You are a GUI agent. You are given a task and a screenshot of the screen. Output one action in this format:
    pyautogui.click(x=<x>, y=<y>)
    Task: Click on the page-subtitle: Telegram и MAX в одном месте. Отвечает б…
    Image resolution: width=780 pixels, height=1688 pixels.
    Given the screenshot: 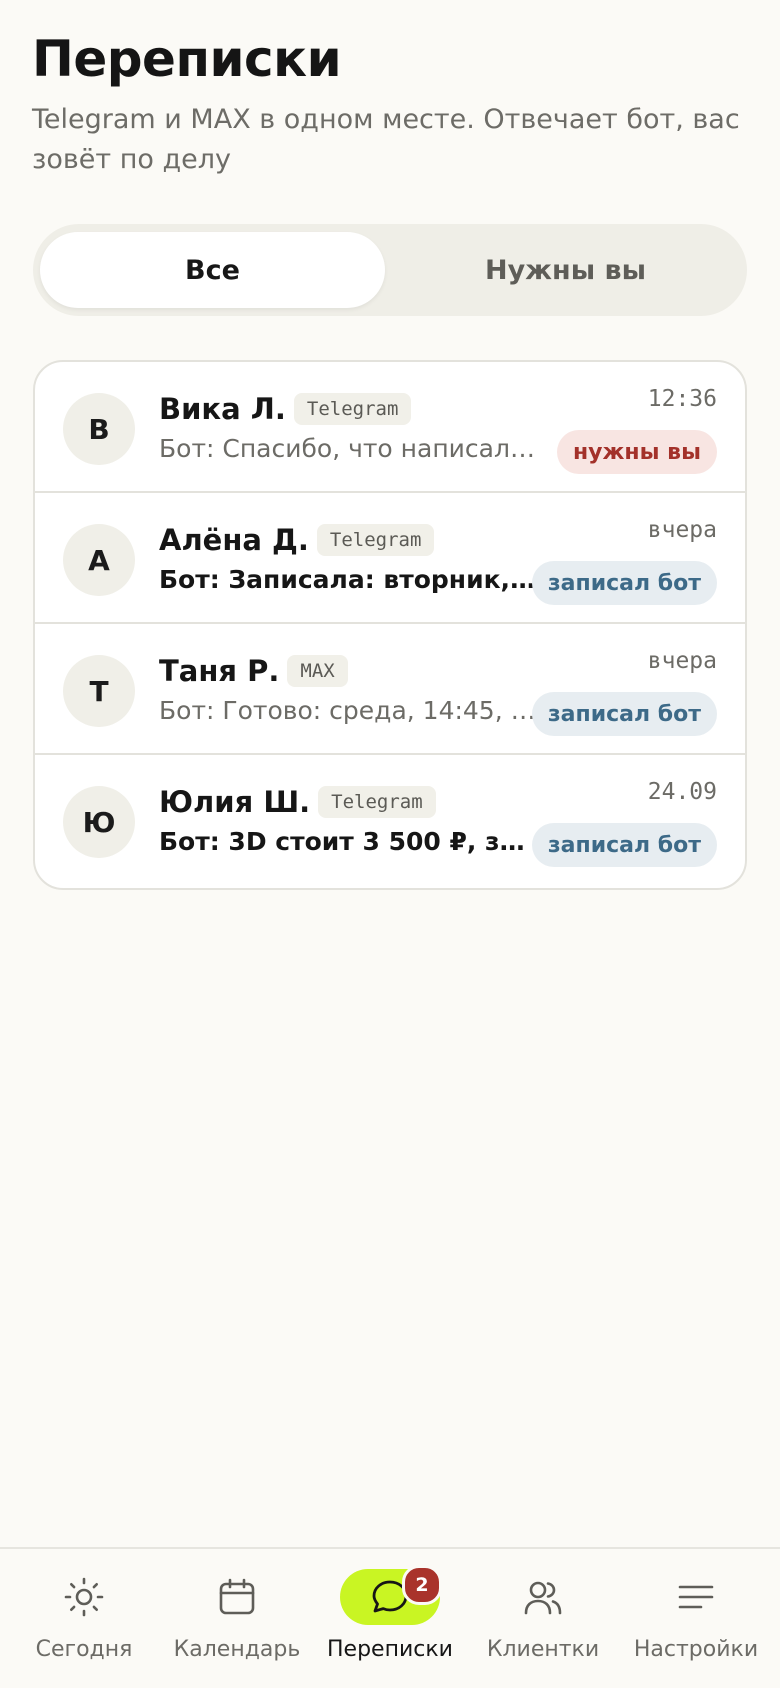 What is the action you would take?
    pyautogui.click(x=386, y=139)
    